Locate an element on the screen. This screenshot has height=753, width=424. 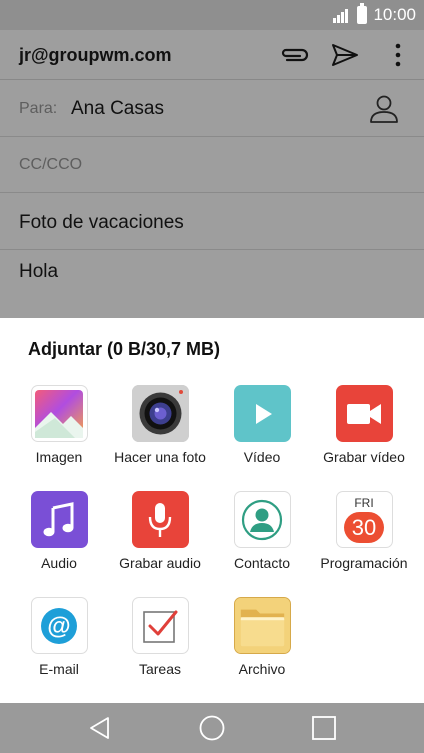
attach-take-photo-label: Hacer una foto is located at coordinates (160, 457).